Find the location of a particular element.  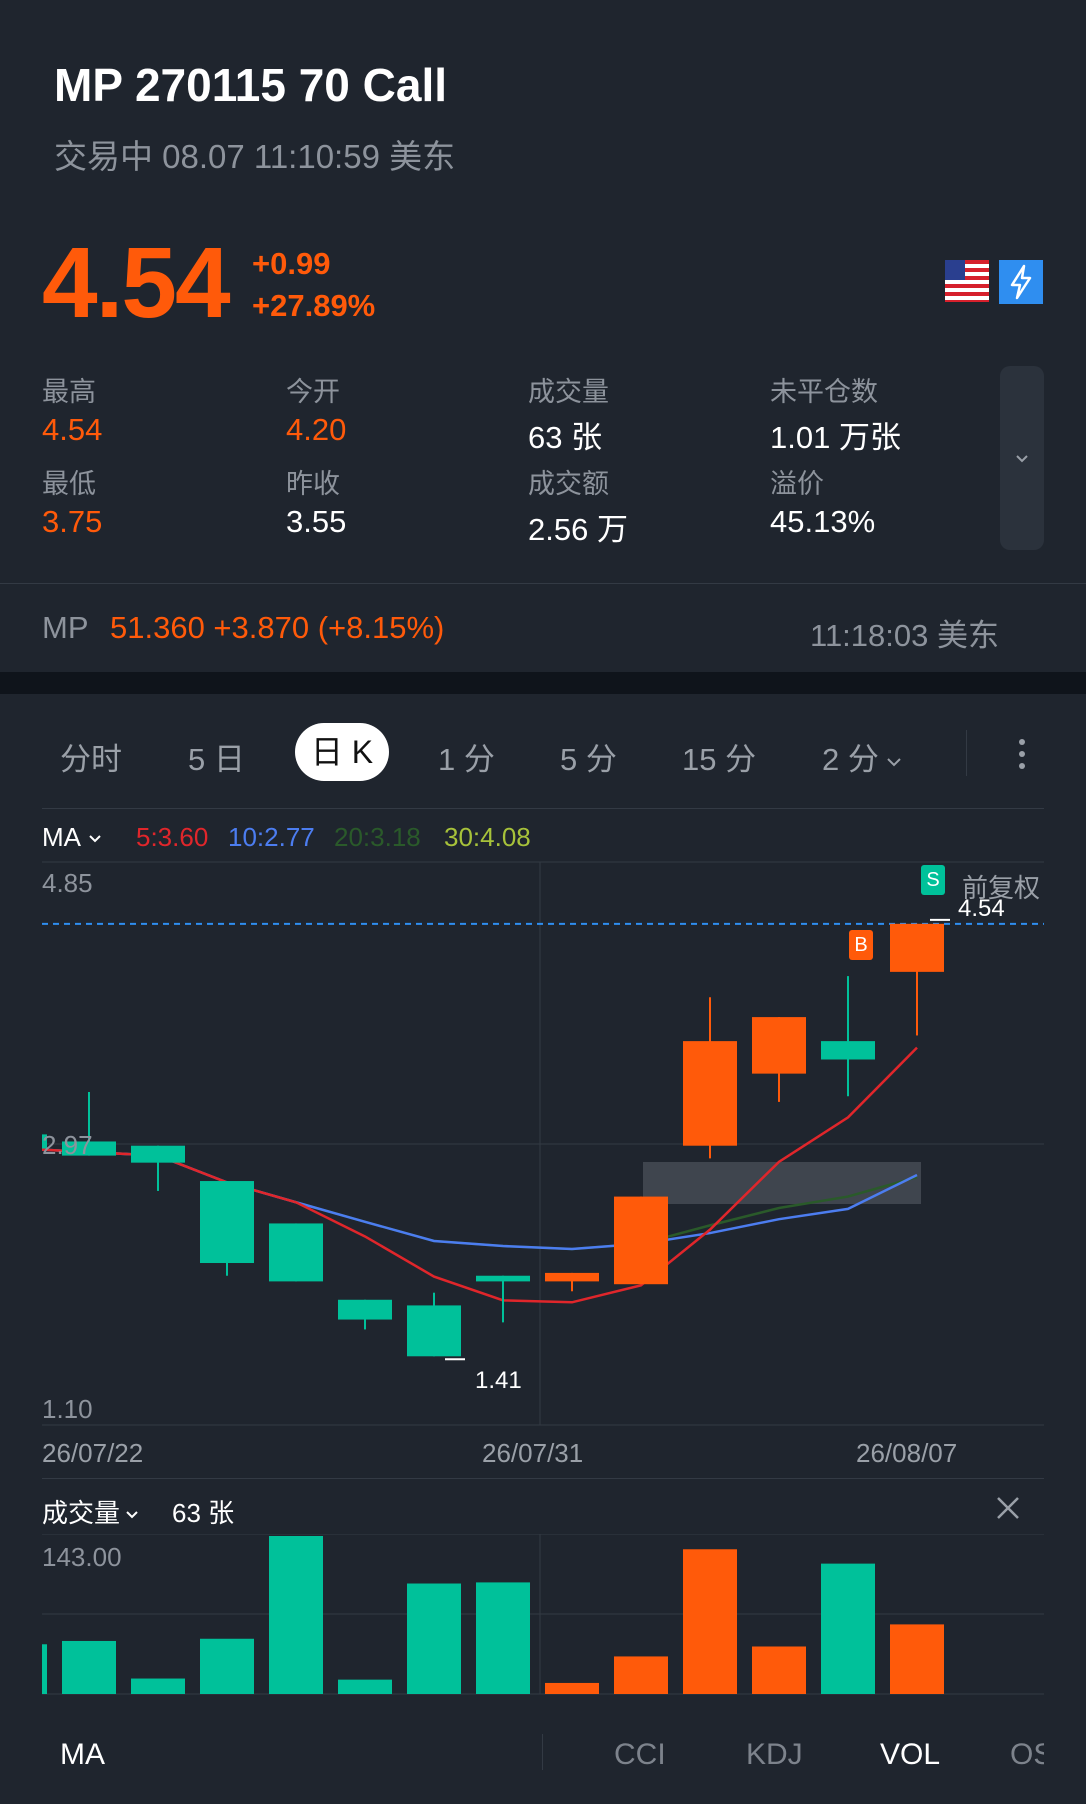

underlying-quote: 51.360 +3.870 (+8.15%) is located at coordinates (277, 628).